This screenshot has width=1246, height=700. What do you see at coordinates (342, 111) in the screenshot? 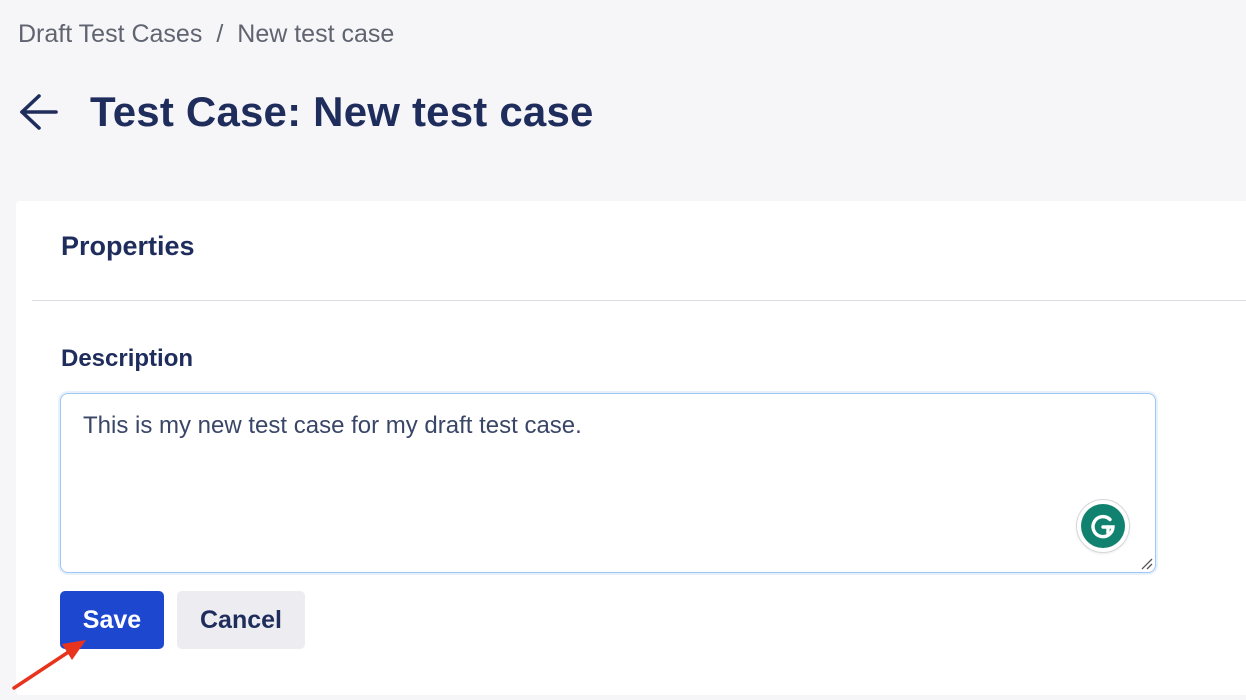
I see `page-title: Test Case: New test case` at bounding box center [342, 111].